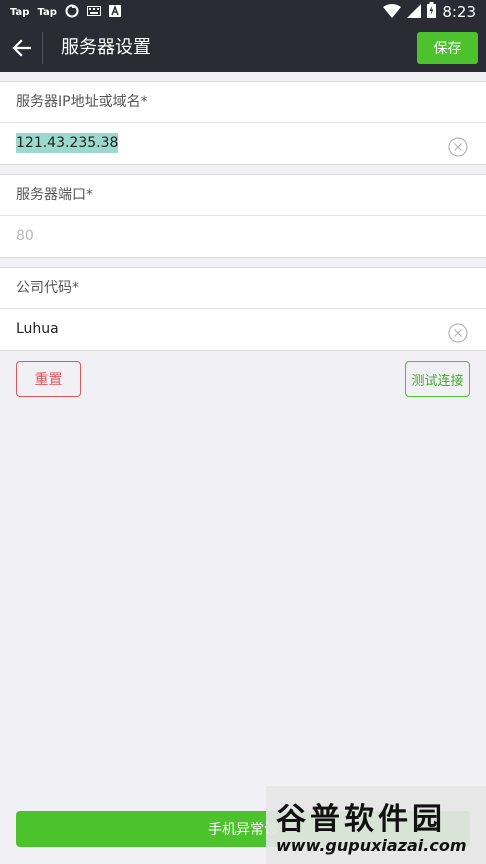  What do you see at coordinates (243, 12) in the screenshot?
I see `status-bar: Tap Tap 8:23` at bounding box center [243, 12].